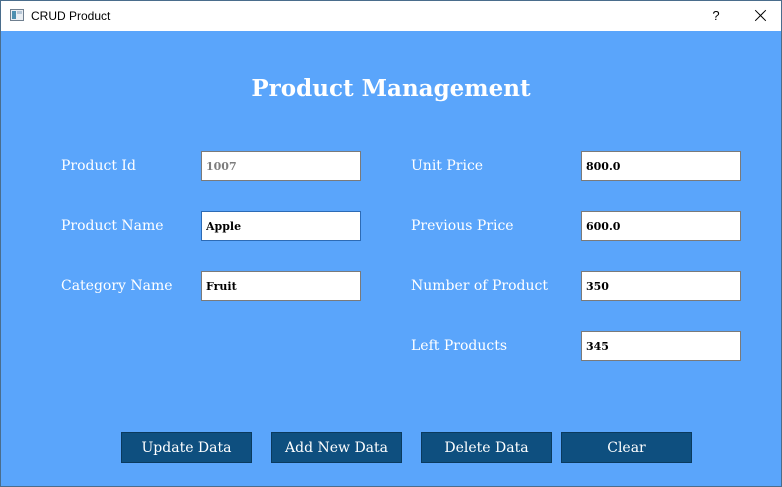 The height and width of the screenshot is (487, 782). What do you see at coordinates (98, 166) in the screenshot?
I see `product-id-label: Product Id` at bounding box center [98, 166].